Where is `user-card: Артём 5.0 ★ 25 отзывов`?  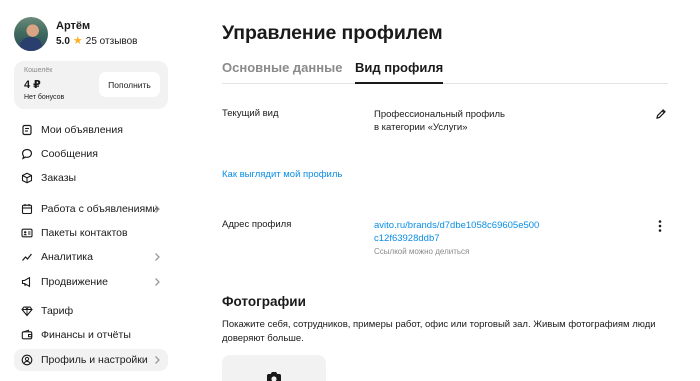
user-card: Артём 5.0 ★ 25 отзывов is located at coordinates (94, 34).